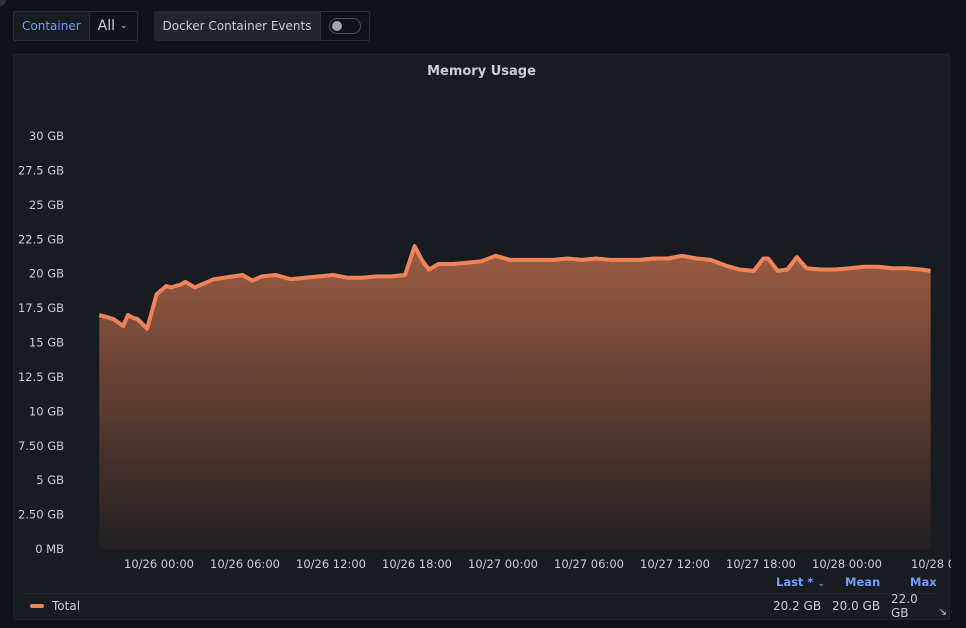  I want to click on y-tick-label: 30 GB, so click(46, 136).